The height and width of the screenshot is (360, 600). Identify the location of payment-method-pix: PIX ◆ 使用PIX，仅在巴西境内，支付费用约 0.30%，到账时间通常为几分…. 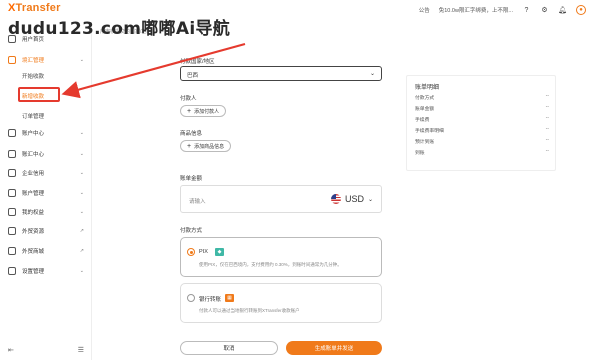
(281, 257).